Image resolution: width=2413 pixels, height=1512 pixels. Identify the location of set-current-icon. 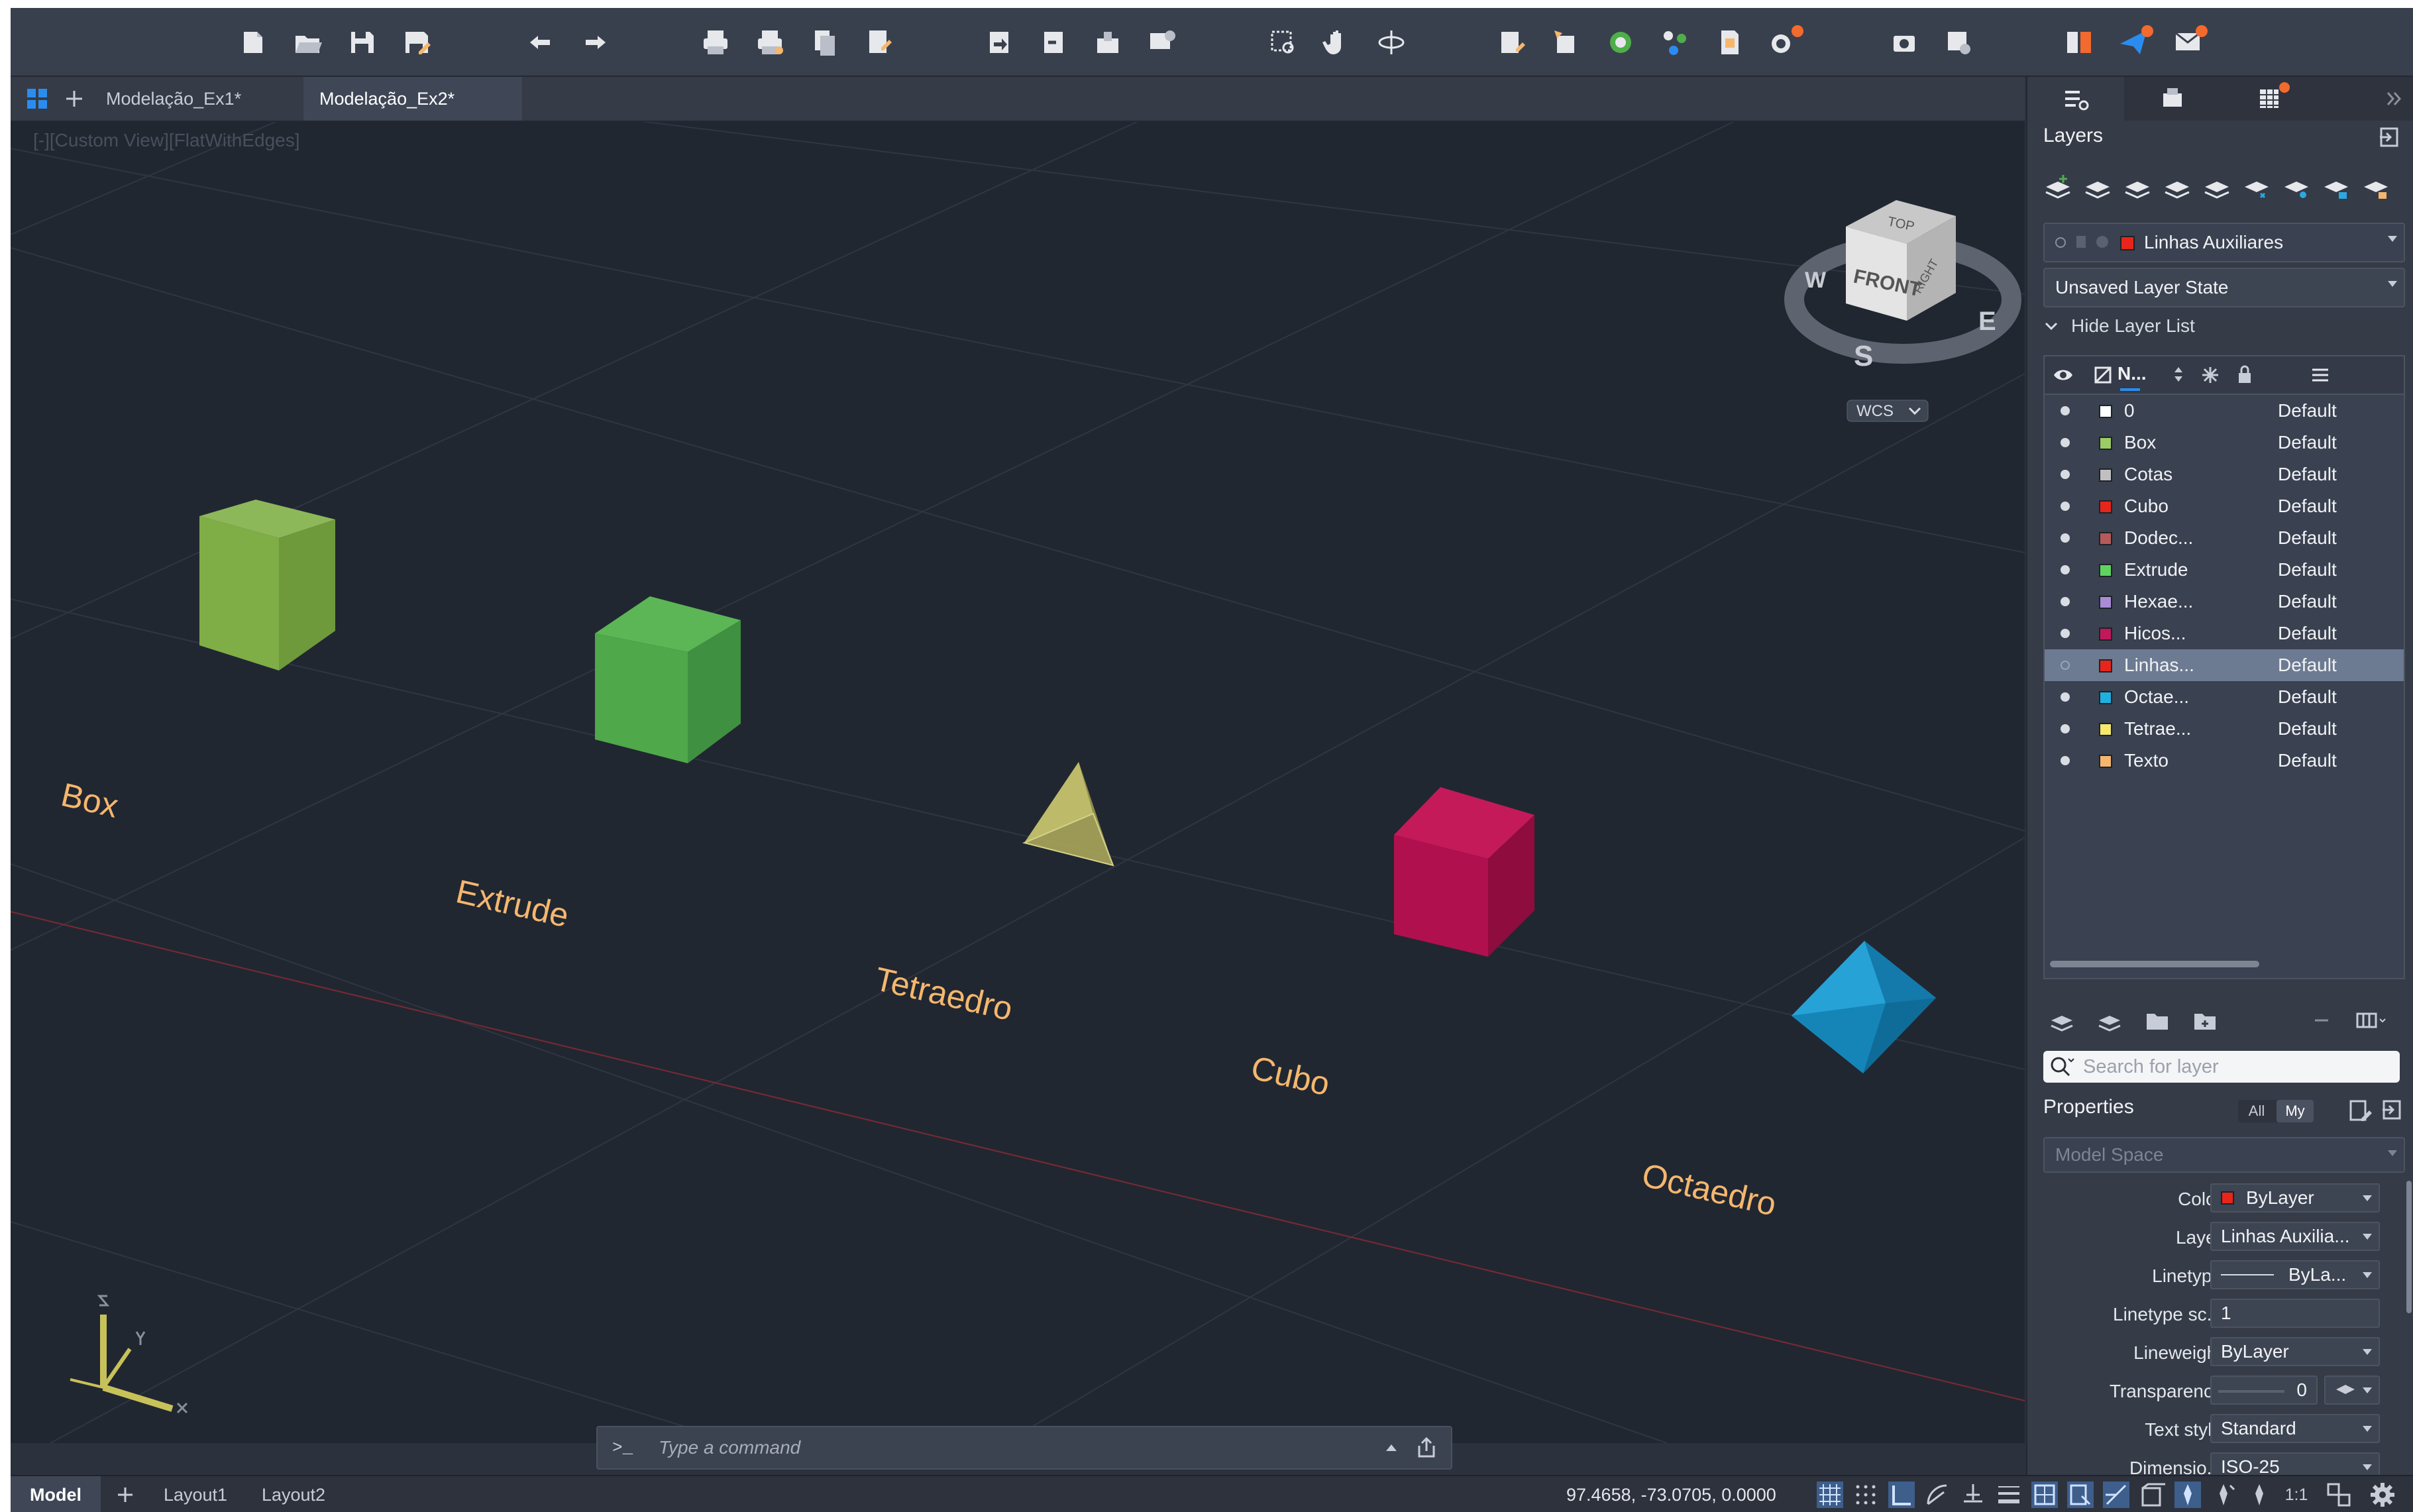
(2177, 186).